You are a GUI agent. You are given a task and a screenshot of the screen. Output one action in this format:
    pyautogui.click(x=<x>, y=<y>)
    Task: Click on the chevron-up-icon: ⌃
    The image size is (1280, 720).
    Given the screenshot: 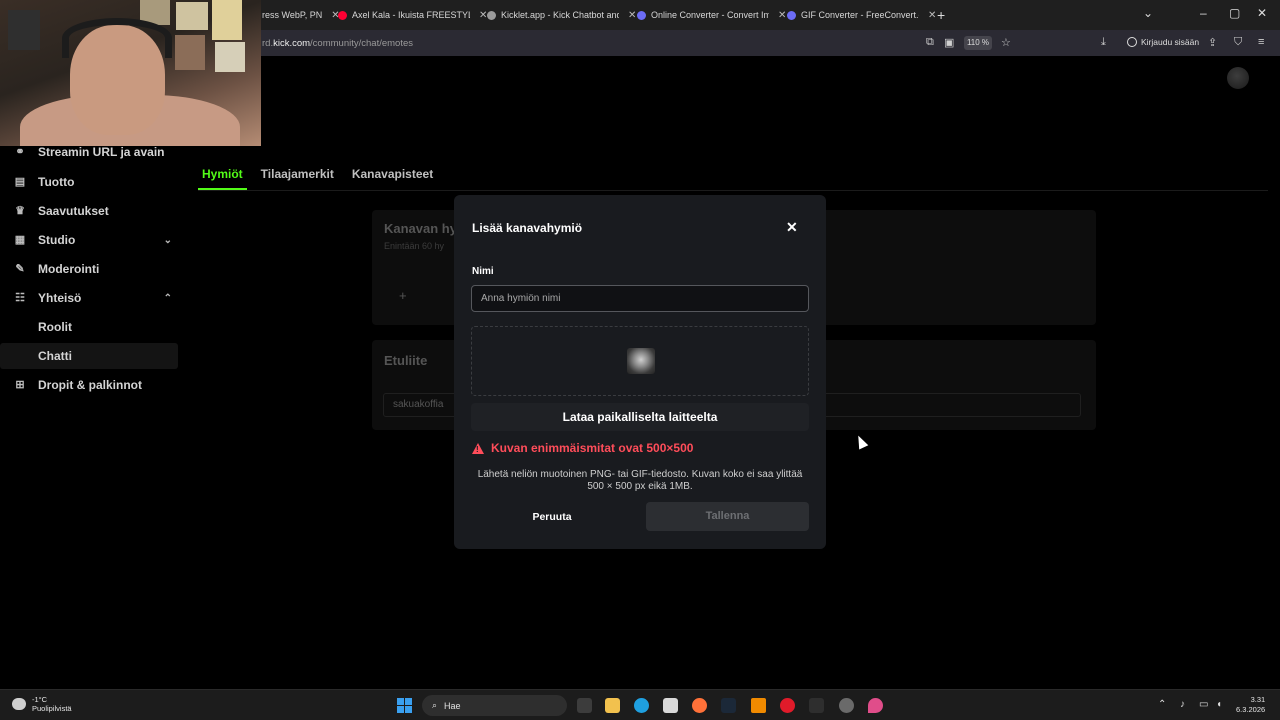 What is the action you would take?
    pyautogui.click(x=167, y=298)
    